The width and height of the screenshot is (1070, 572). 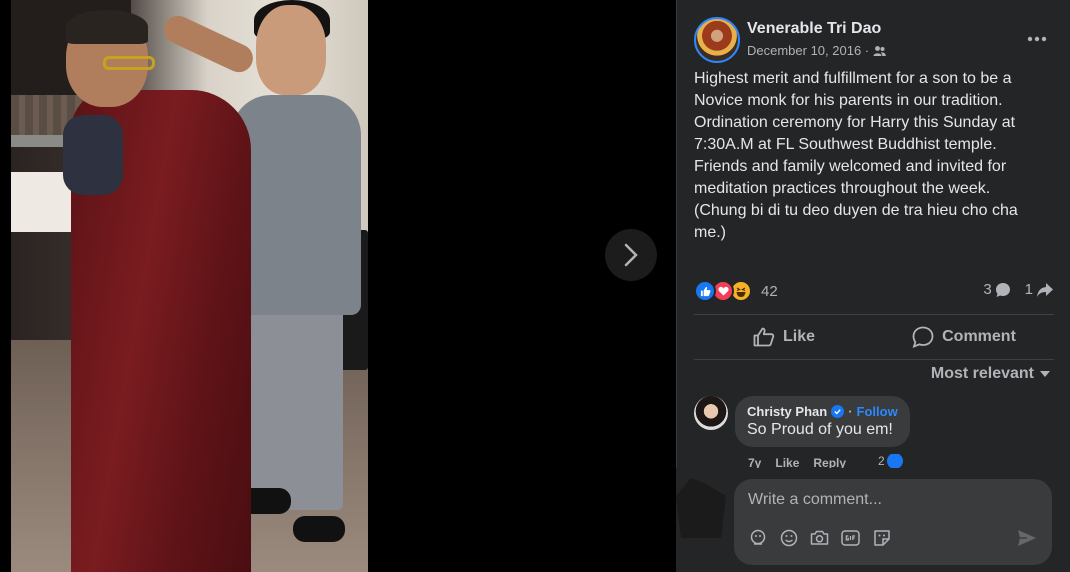 I want to click on post-meta: December 10, 2016 ·, so click(x=816, y=50).